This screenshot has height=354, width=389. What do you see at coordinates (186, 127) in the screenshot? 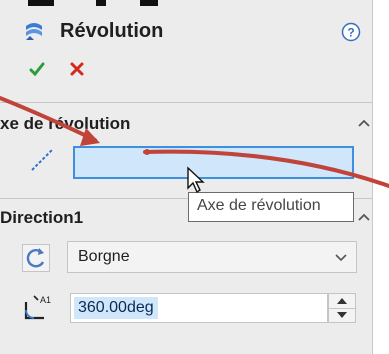
I see `axis-group-header: xe de révolution` at bounding box center [186, 127].